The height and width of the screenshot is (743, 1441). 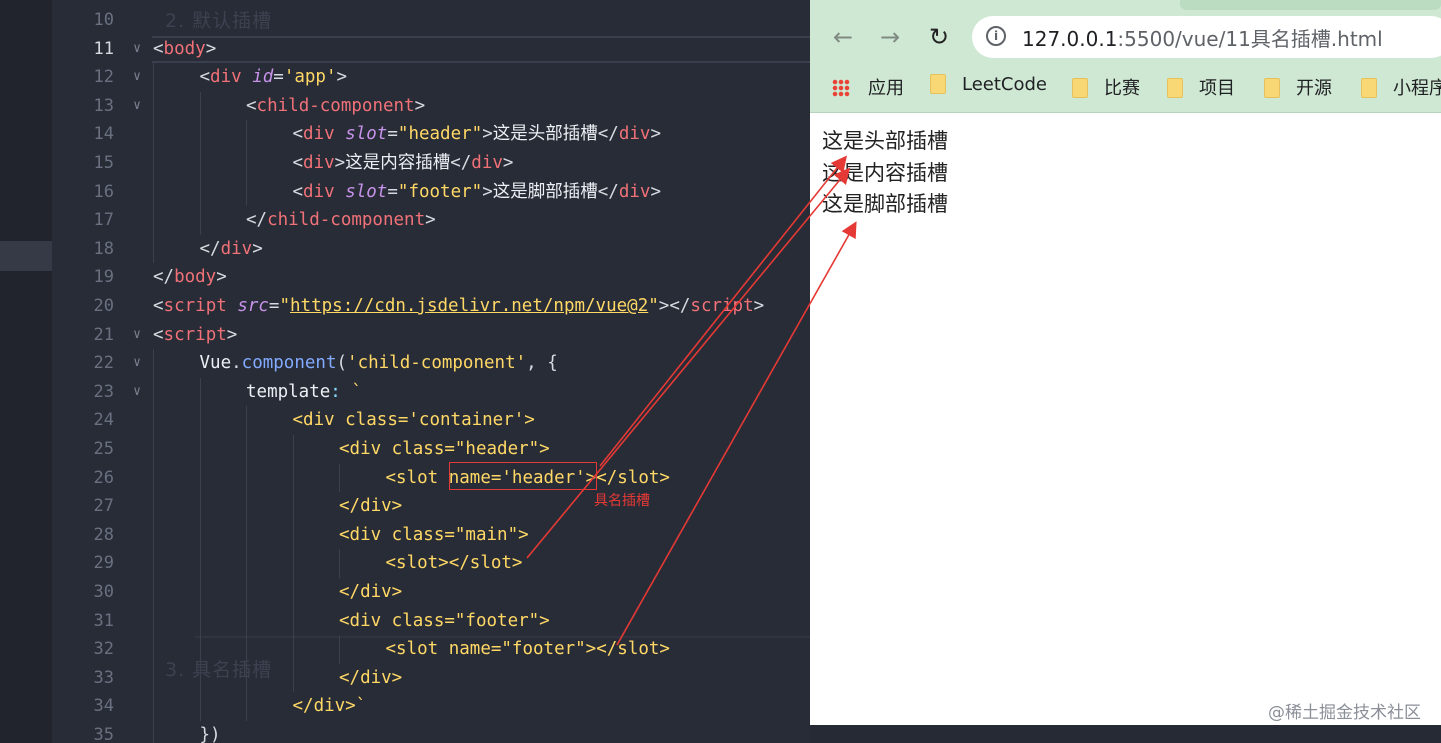 I want to click on bookmark-item: 项目, so click(x=1201, y=87).